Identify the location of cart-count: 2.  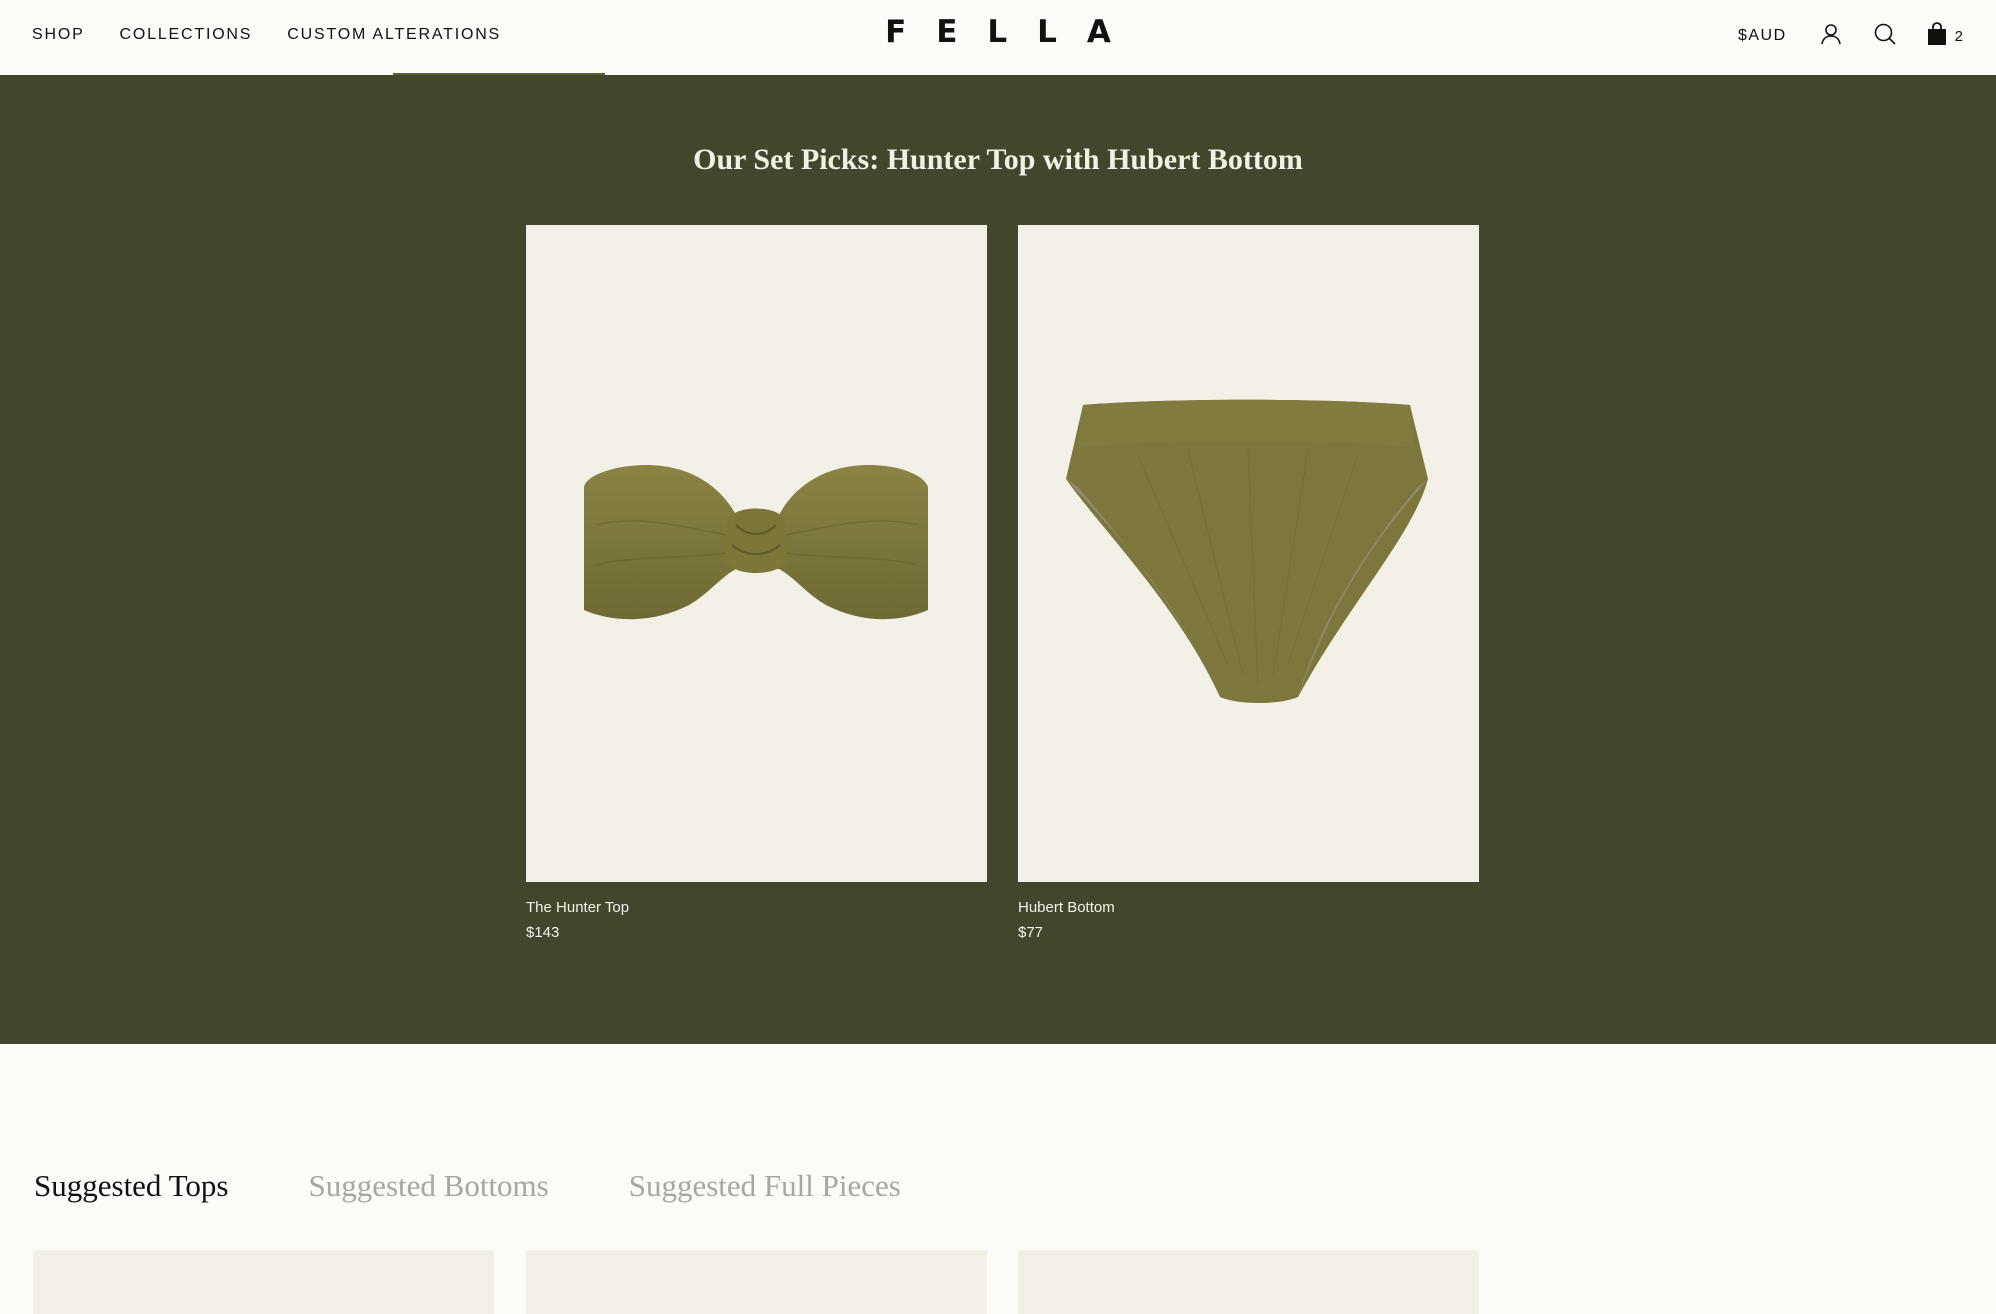
(1958, 36).